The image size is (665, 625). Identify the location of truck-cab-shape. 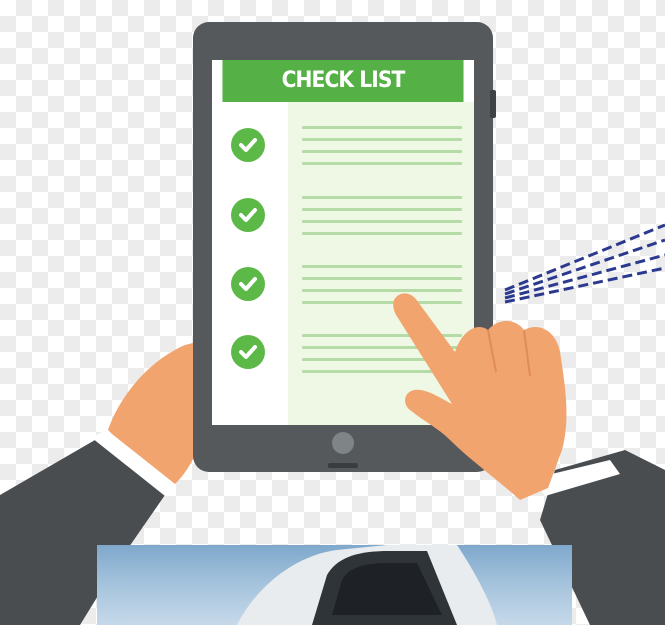
(367, 585).